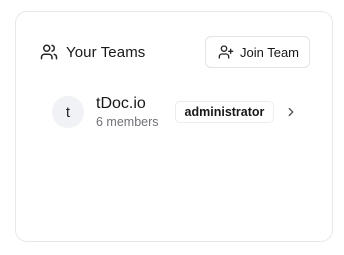 The image size is (344, 255). What do you see at coordinates (68, 112) in the screenshot?
I see `team-avatar: t` at bounding box center [68, 112].